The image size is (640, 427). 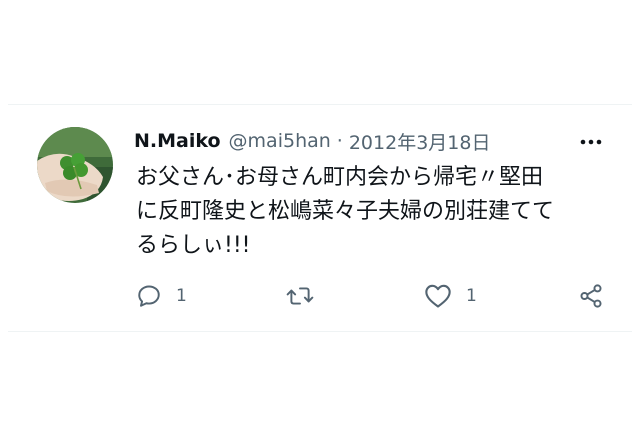 I want to click on heart-icon, so click(x=438, y=296).